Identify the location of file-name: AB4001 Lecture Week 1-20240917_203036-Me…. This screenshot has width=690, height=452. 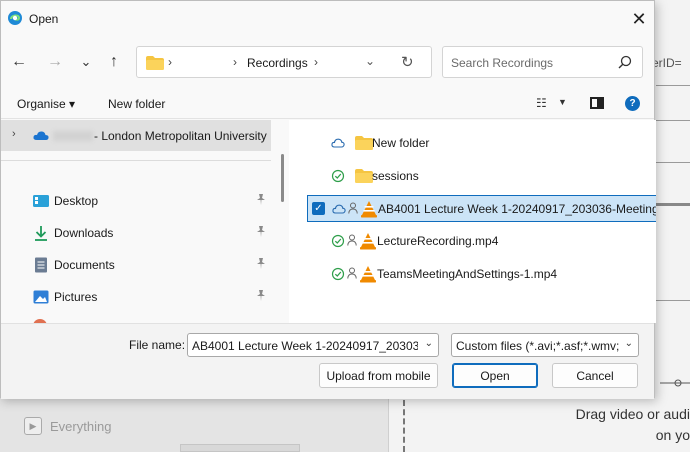
(517, 209).